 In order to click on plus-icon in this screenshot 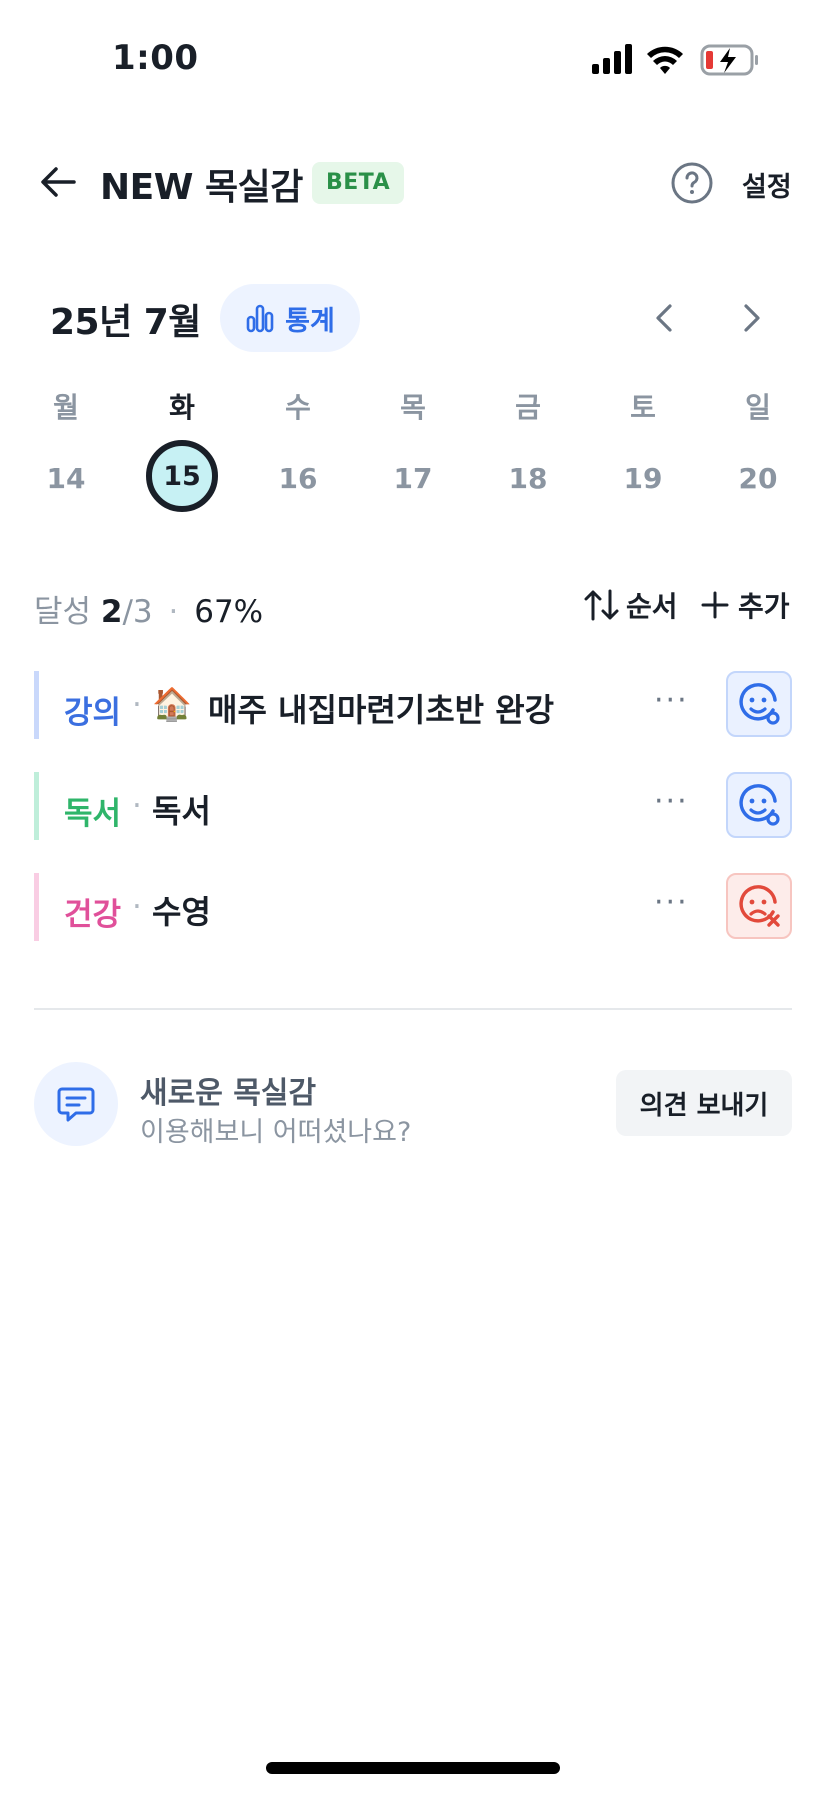, I will do `click(715, 605)`.